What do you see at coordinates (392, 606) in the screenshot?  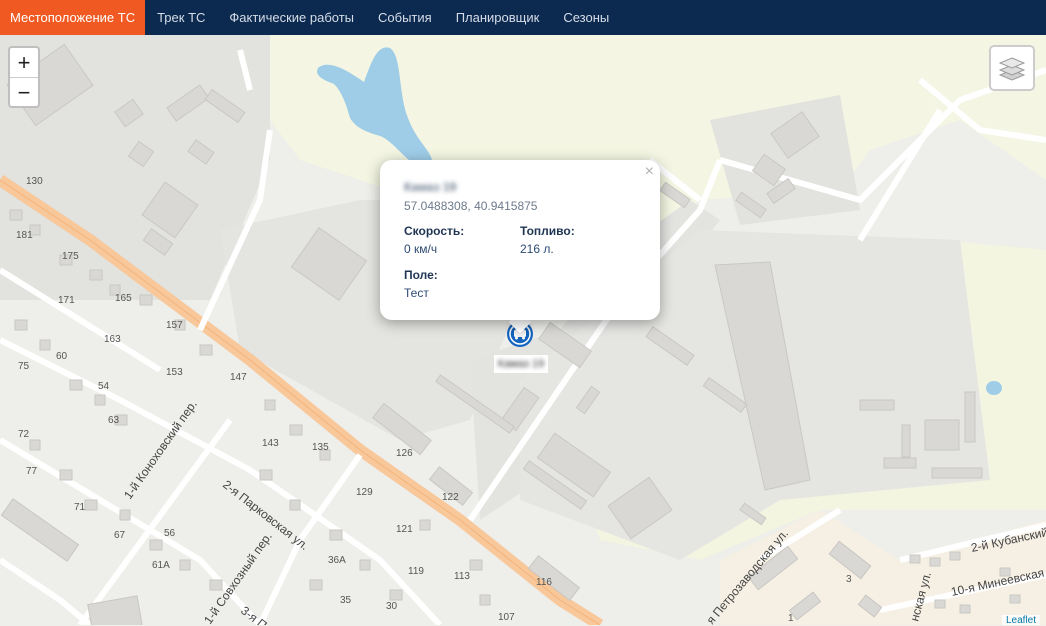 I see `svg-text: 30` at bounding box center [392, 606].